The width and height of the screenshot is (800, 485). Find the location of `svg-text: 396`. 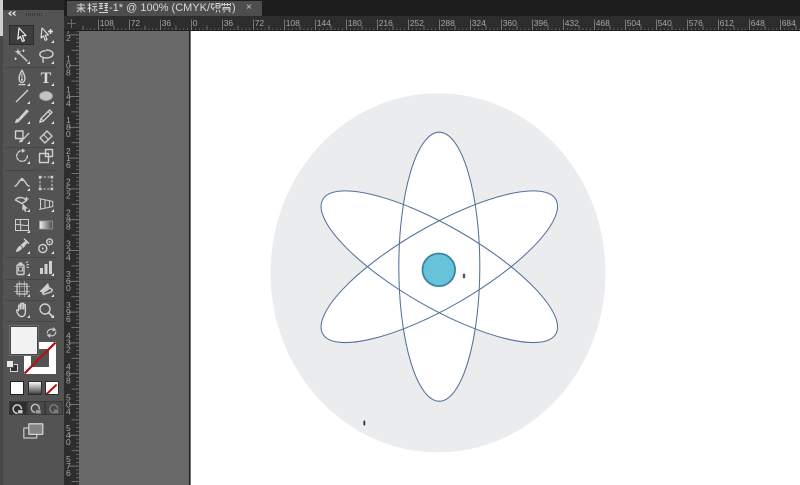

svg-text: 396 is located at coordinates (541, 23).